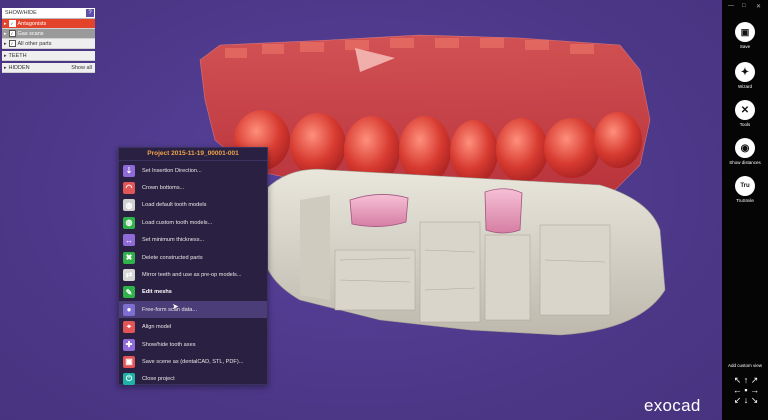 This screenshot has height=420, width=768. I want to click on layer-row-antagonists: ▸ ✓ Antagonists, so click(48, 24).